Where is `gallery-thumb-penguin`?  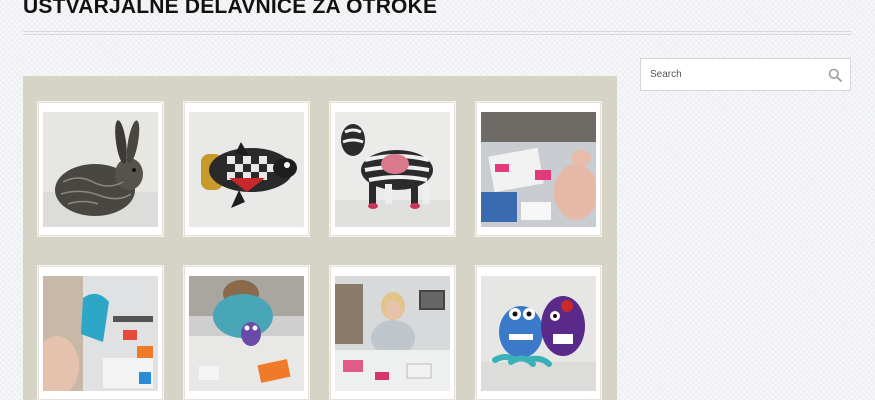
gallery-thumb-penguin is located at coordinates (246, 169).